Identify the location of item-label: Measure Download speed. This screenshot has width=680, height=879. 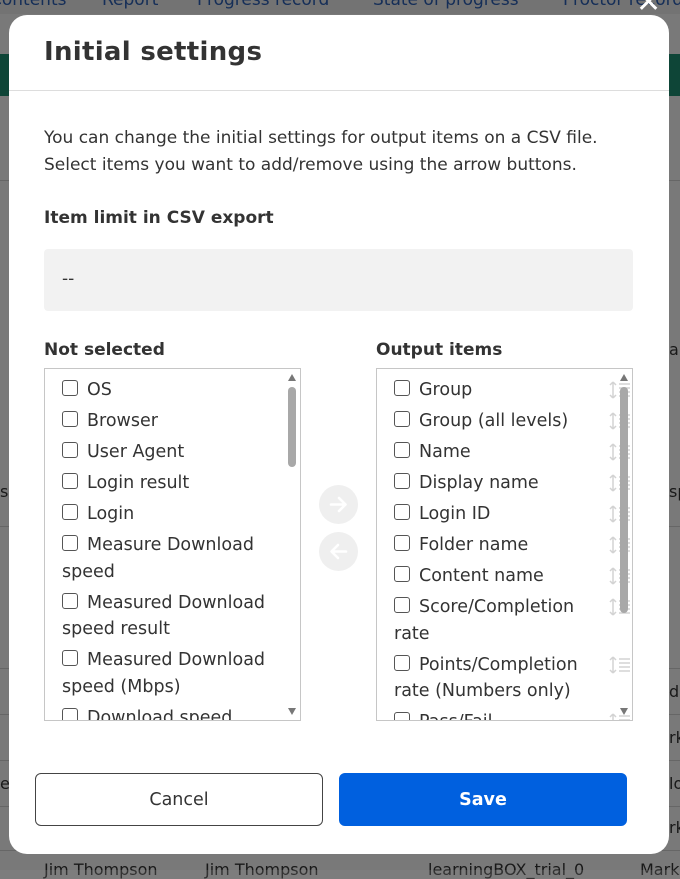
(158, 558).